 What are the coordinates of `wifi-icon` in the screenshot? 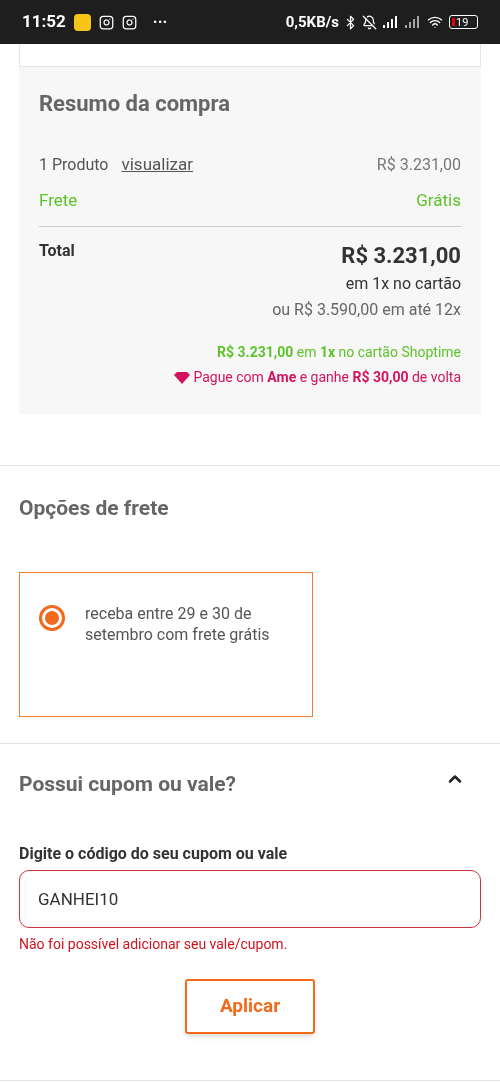 It's located at (435, 22).